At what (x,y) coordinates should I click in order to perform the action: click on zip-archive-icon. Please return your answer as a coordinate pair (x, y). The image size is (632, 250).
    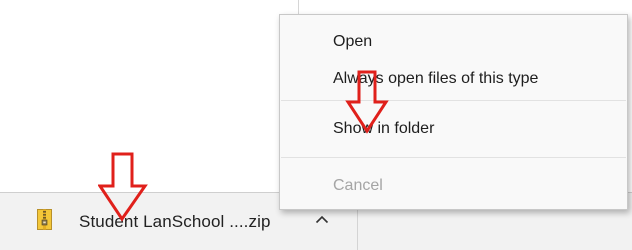
    Looking at the image, I should click on (44, 219).